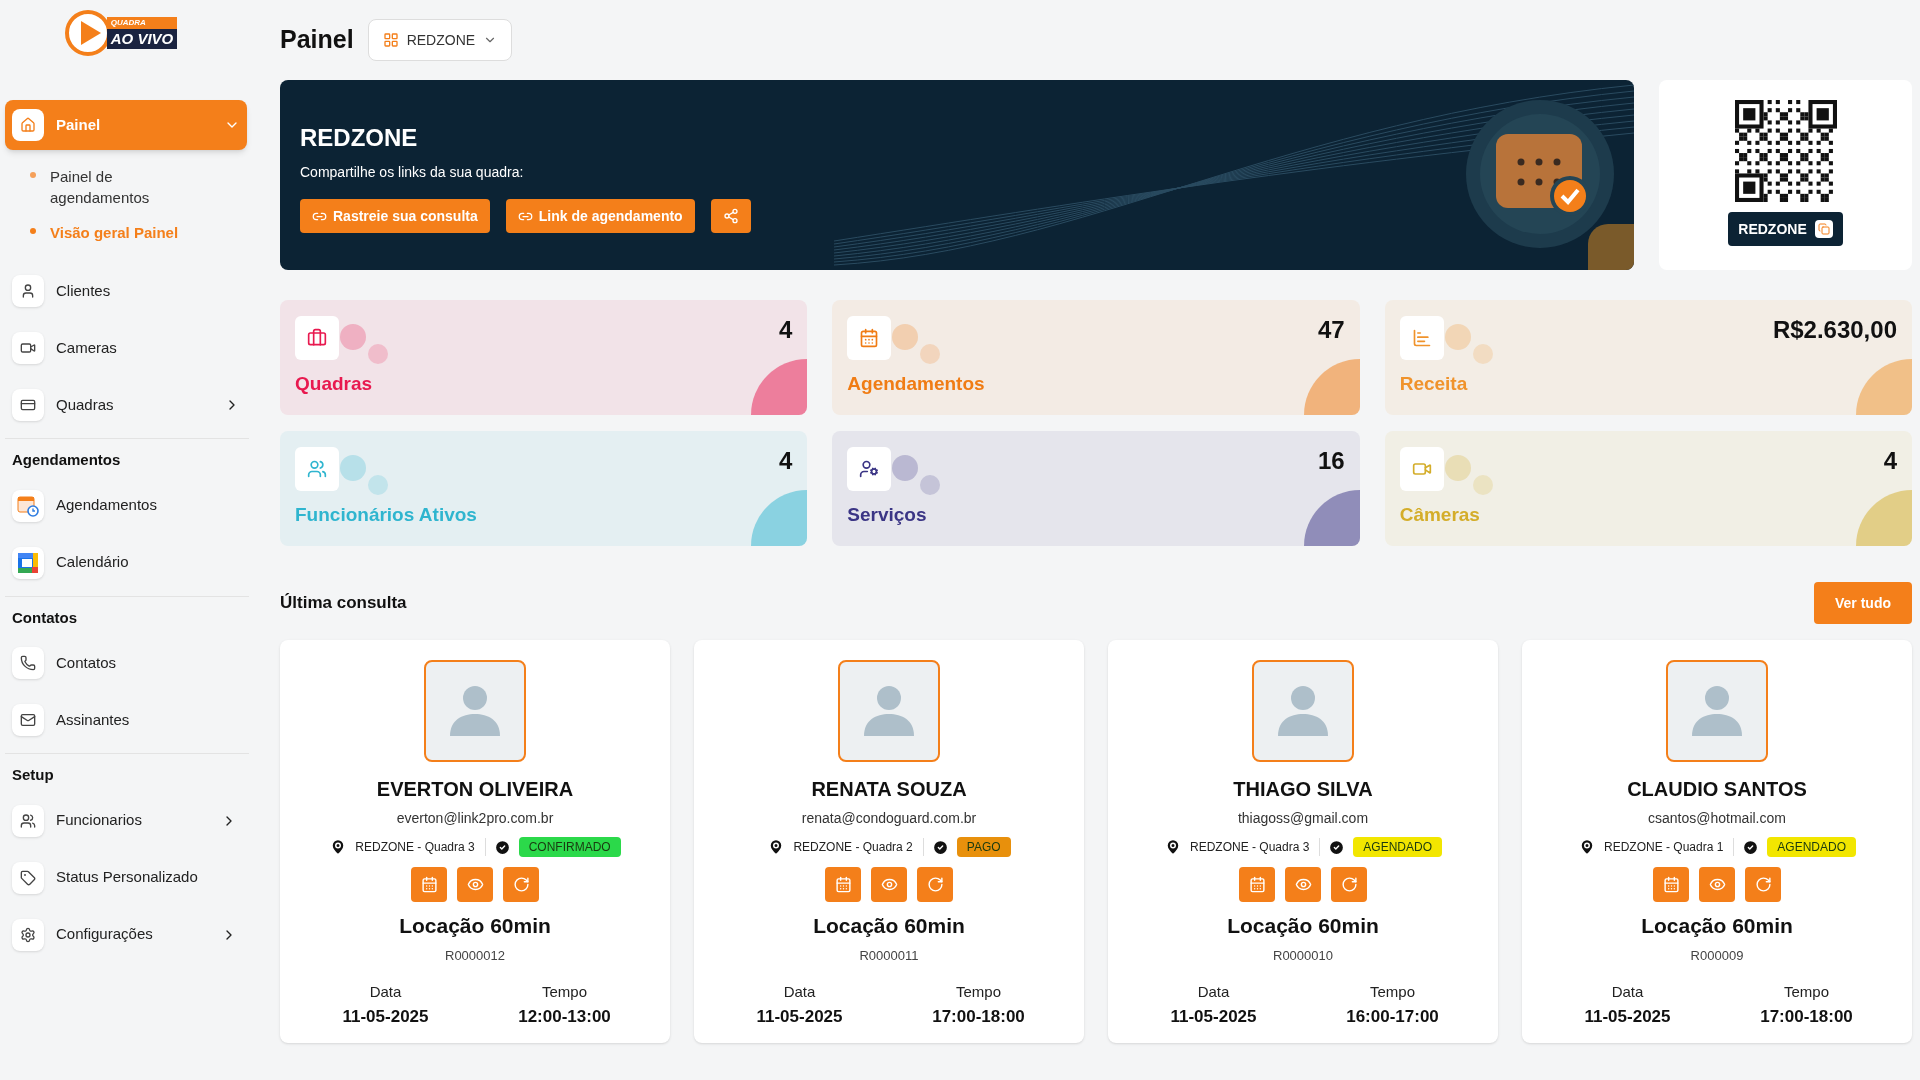 The height and width of the screenshot is (1080, 1920). I want to click on customer-email: thiagoss@gmail.com, so click(1303, 818).